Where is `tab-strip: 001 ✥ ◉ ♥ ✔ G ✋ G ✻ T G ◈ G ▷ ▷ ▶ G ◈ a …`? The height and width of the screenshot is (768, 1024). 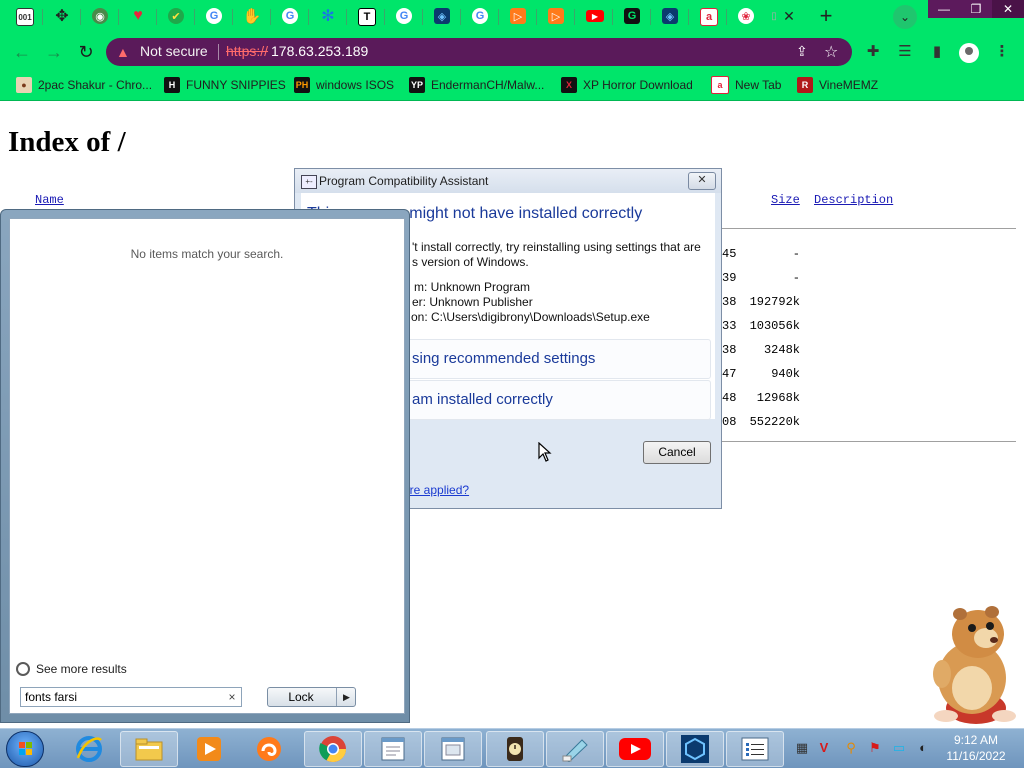 tab-strip: 001 ✥ ◉ ♥ ✔ G ✋ G ✻ T G ◈ G ▷ ▷ ▶ G ◈ a … is located at coordinates (512, 17).